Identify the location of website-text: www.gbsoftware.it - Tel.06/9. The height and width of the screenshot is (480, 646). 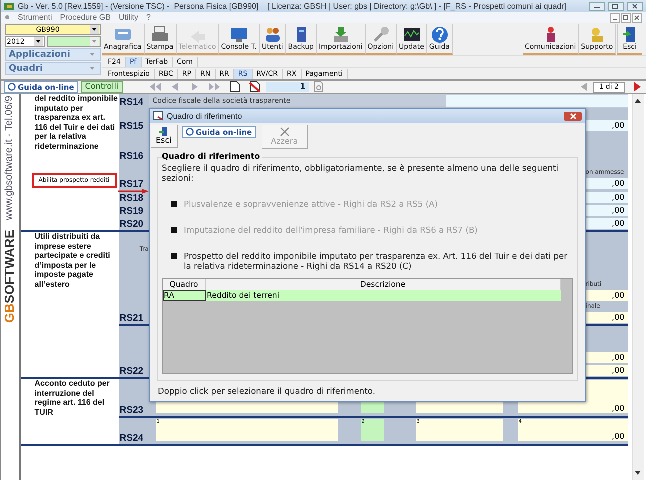
(10, 158).